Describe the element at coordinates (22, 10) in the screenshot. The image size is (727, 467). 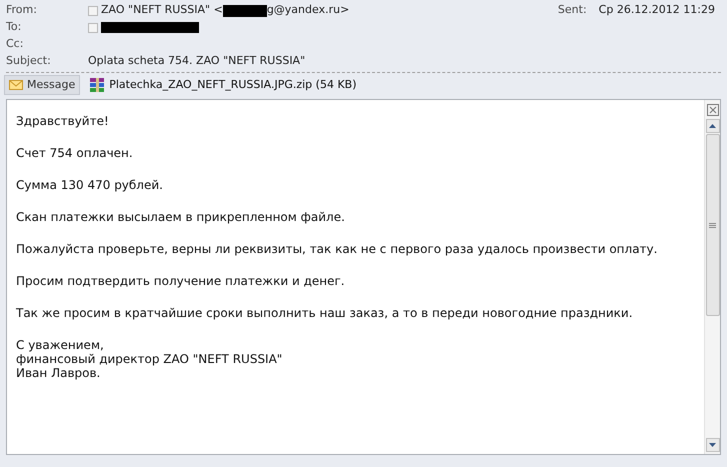
I see `field-label: From:` at that location.